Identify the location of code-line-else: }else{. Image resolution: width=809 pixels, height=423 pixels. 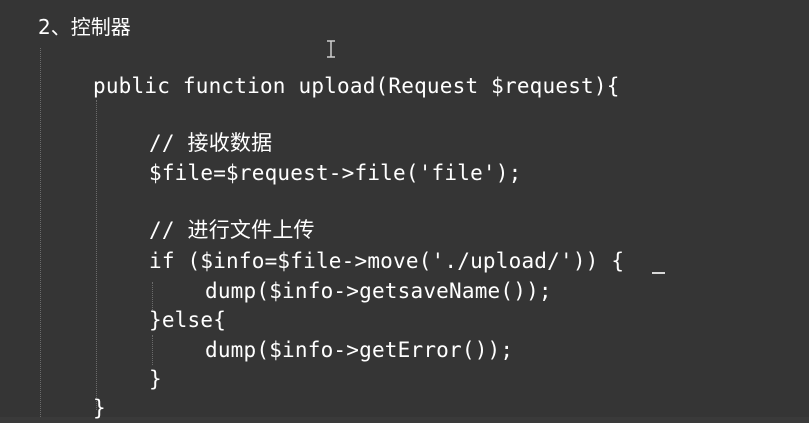
(187, 320).